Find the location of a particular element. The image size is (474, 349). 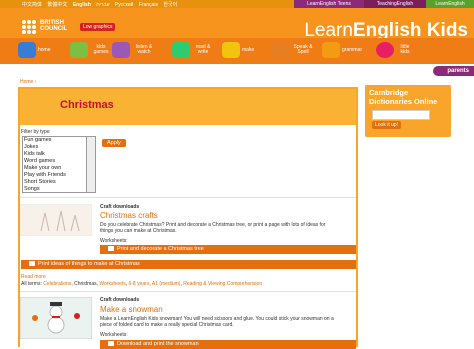

download-link: Print and decorate a Christmas tree is located at coordinates (228, 249).